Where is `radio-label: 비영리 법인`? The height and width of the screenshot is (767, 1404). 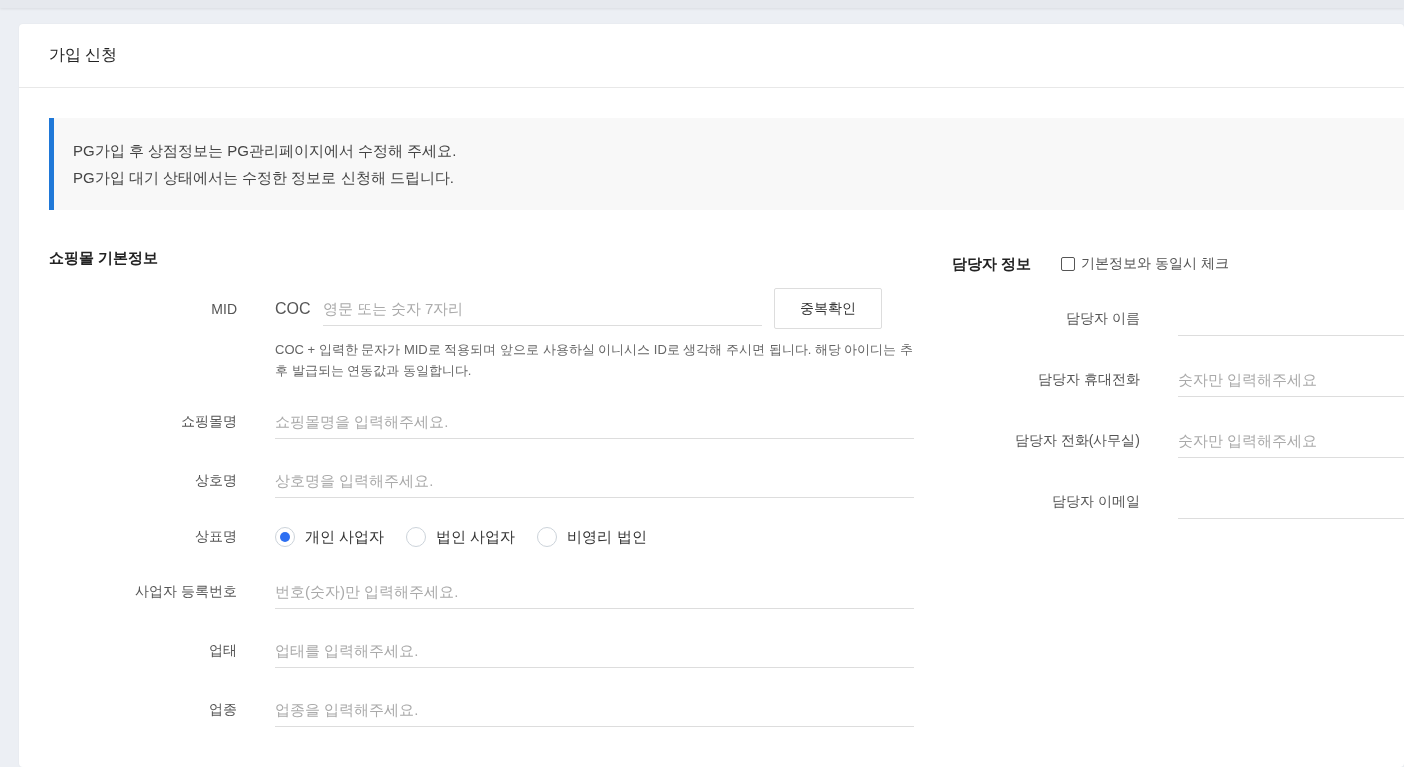
radio-label: 비영리 법인 is located at coordinates (607, 537).